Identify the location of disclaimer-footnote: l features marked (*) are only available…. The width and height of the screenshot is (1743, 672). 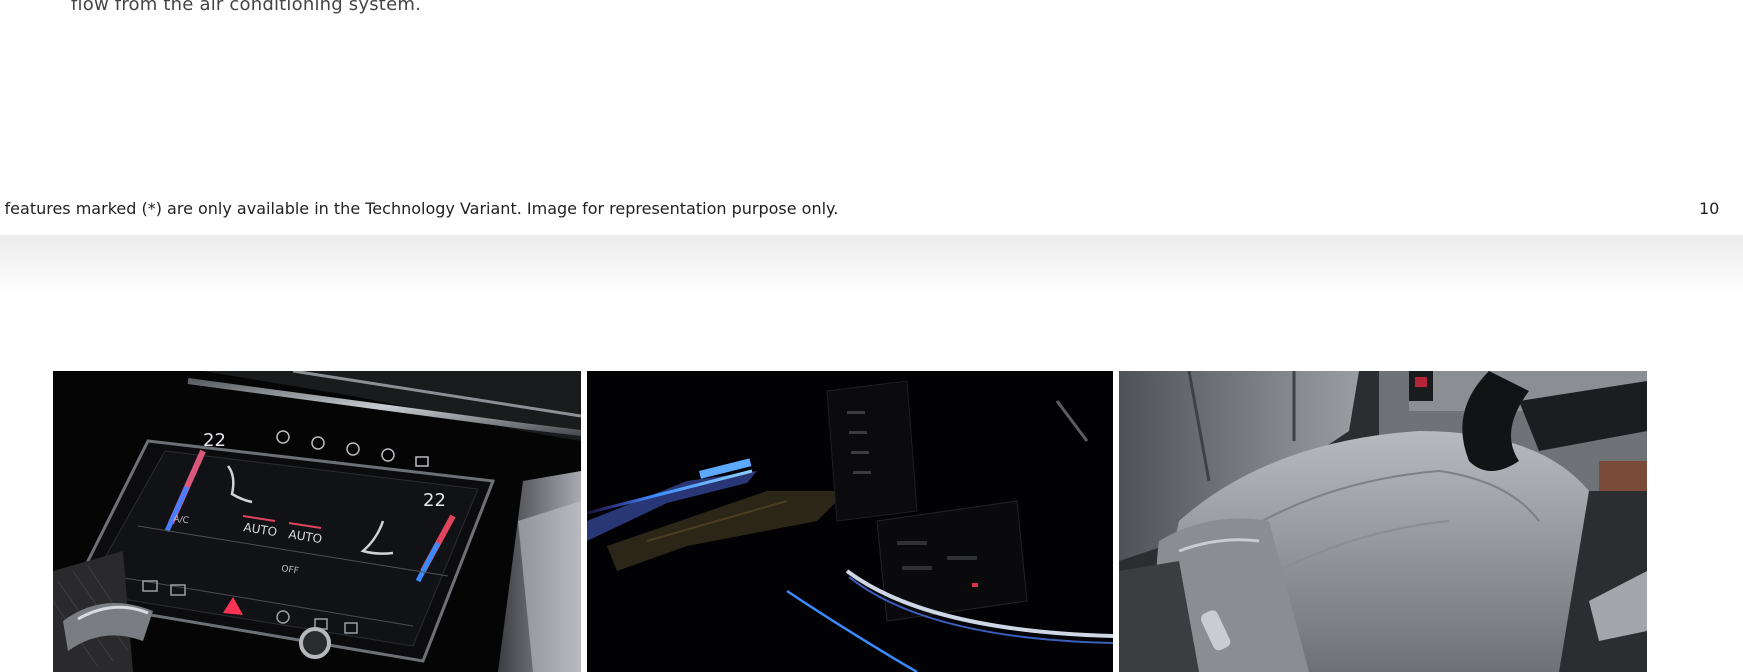
(419, 208).